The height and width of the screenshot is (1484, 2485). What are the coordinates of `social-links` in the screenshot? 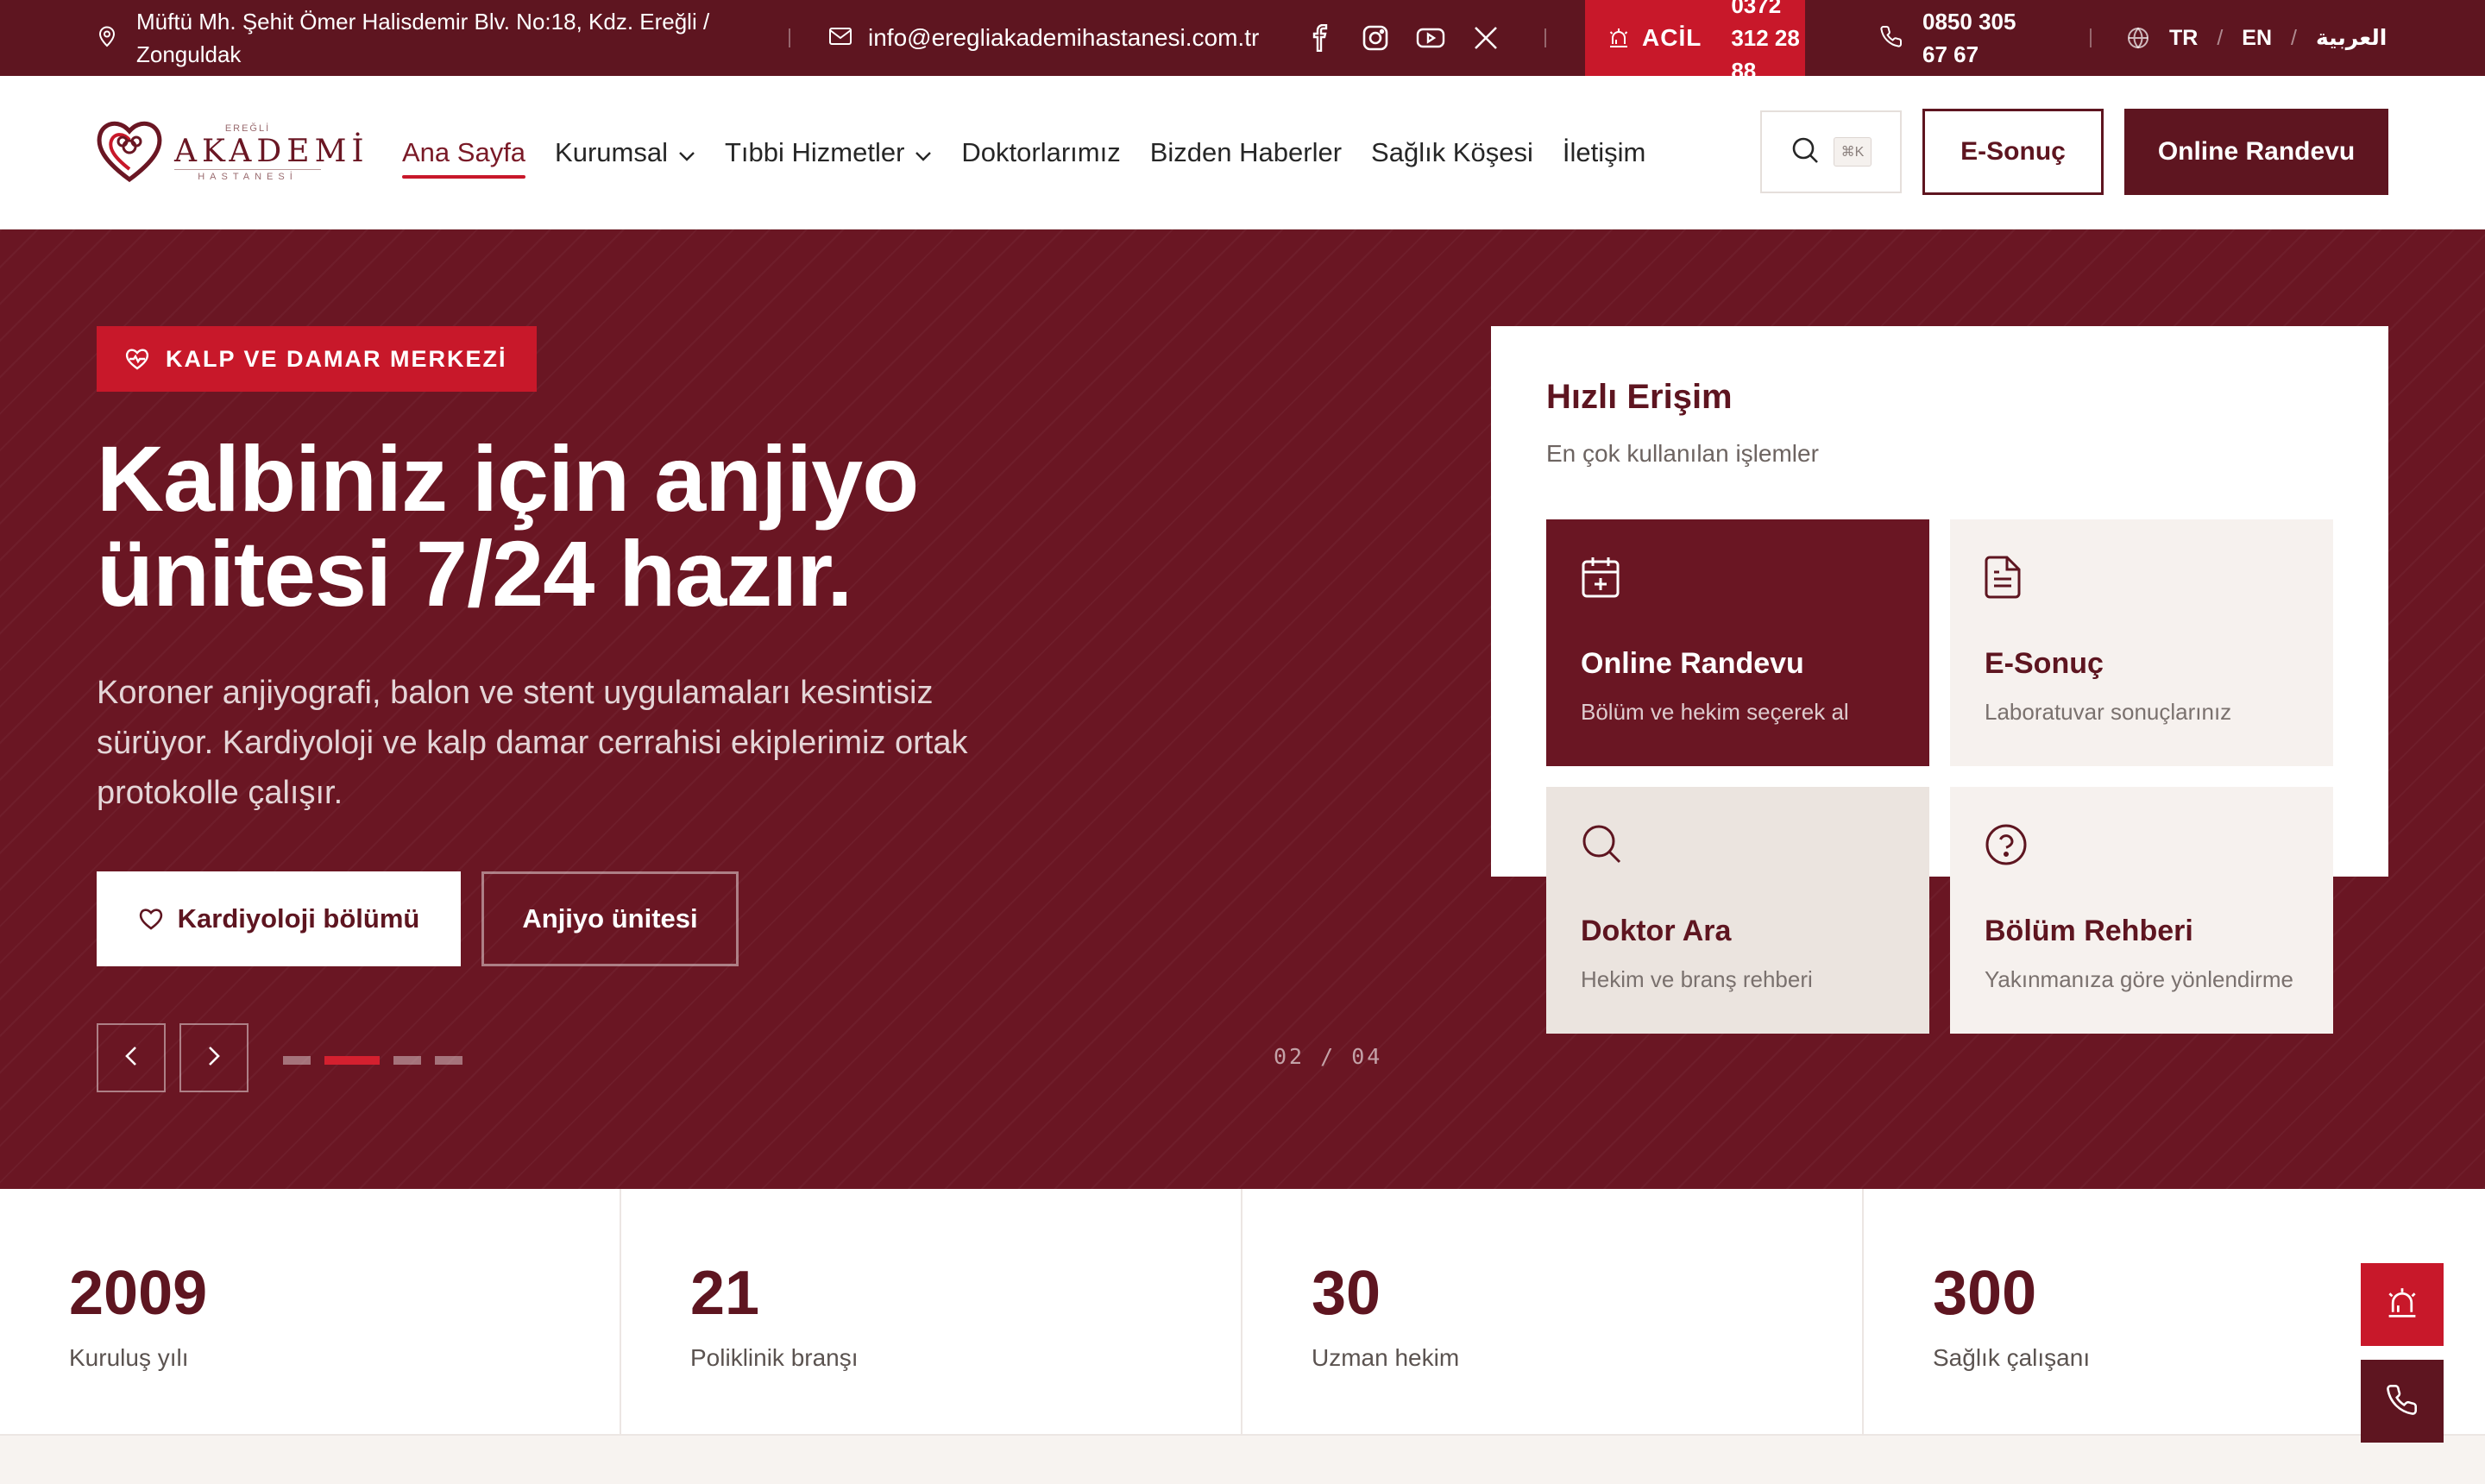 It's located at (1413, 38).